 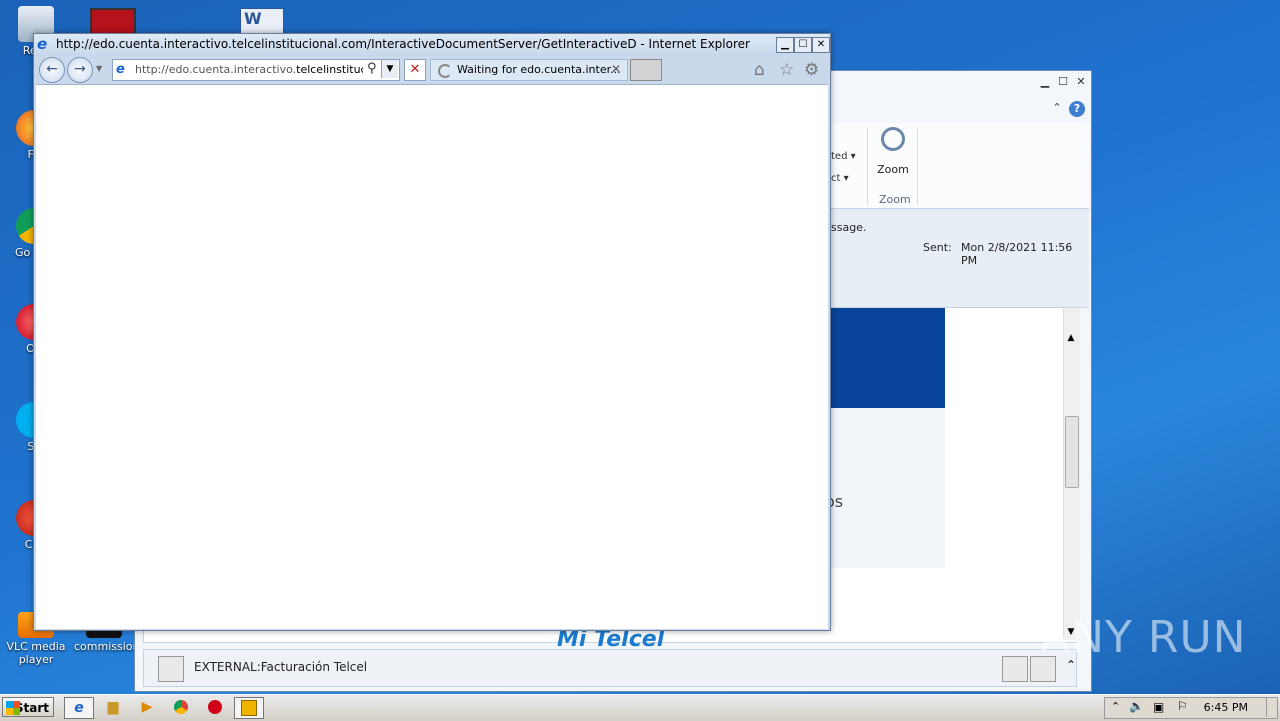 What do you see at coordinates (80, 70) in the screenshot?
I see `forward-button: →` at bounding box center [80, 70].